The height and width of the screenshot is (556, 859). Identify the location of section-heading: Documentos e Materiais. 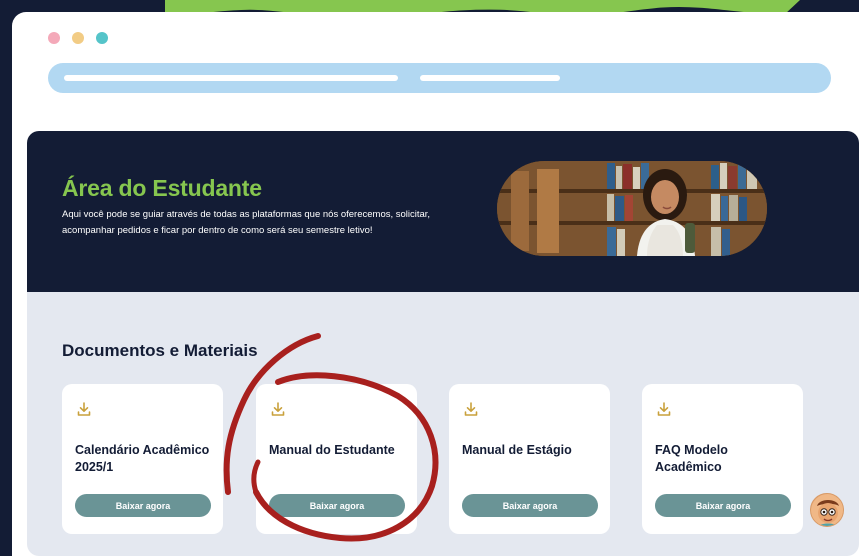
(160, 350).